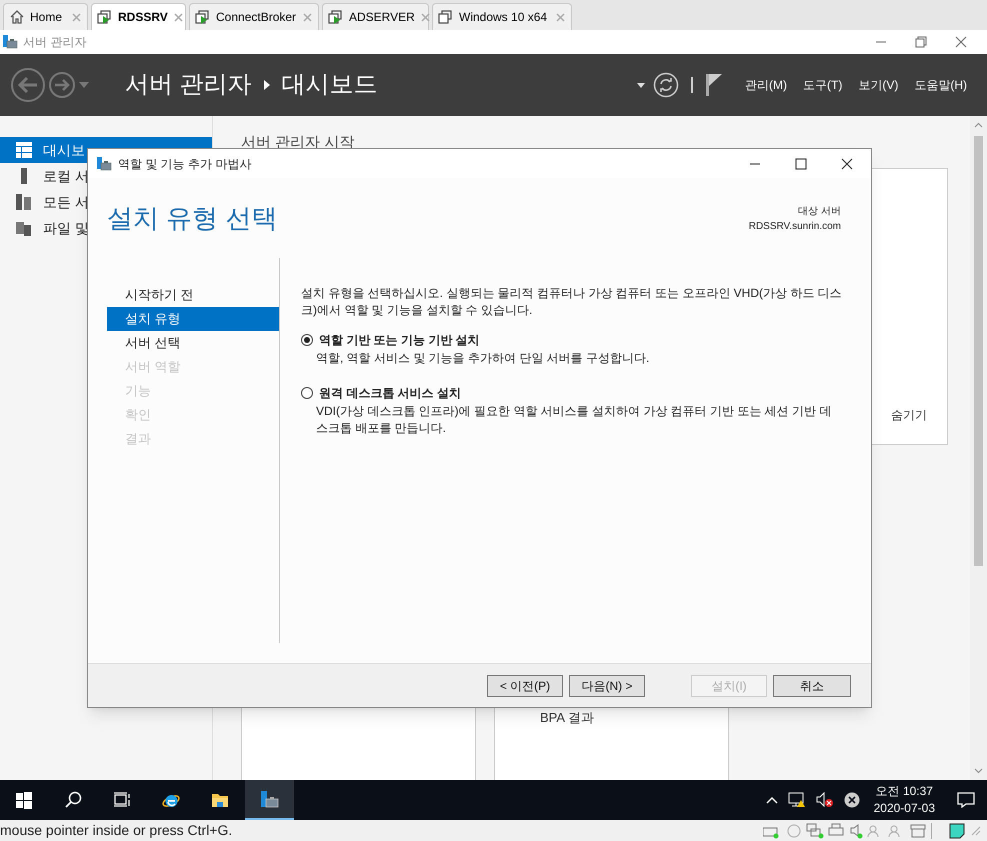  Describe the element at coordinates (503, 17) in the screenshot. I see `tab-label: Windows 10 x64` at that location.